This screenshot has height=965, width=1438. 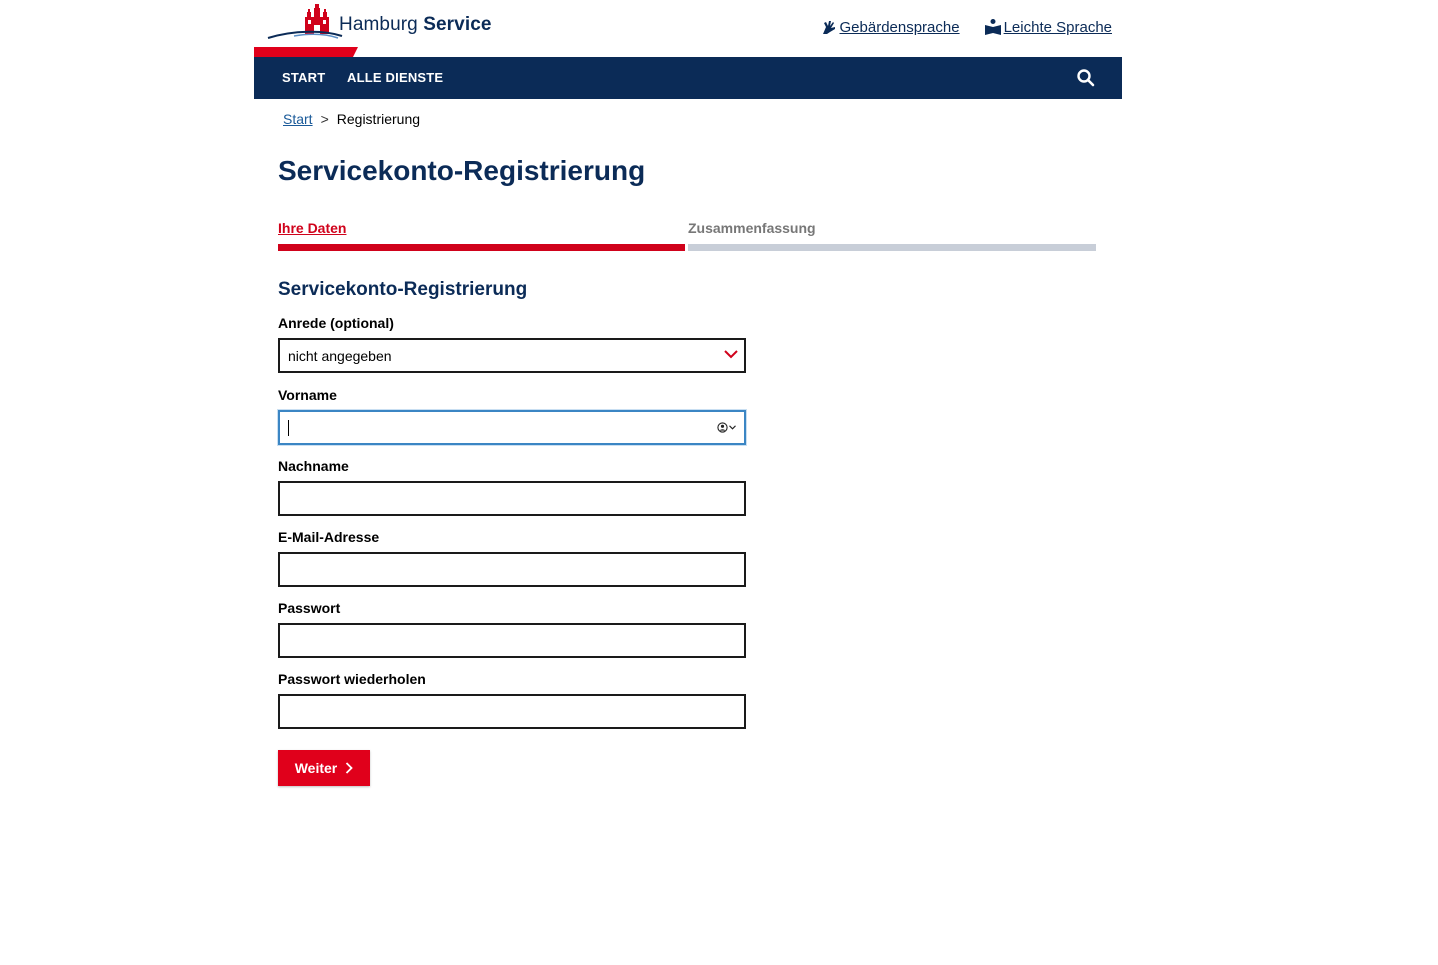 I want to click on salutation-selected-value: nicht angegeben, so click(x=340, y=355).